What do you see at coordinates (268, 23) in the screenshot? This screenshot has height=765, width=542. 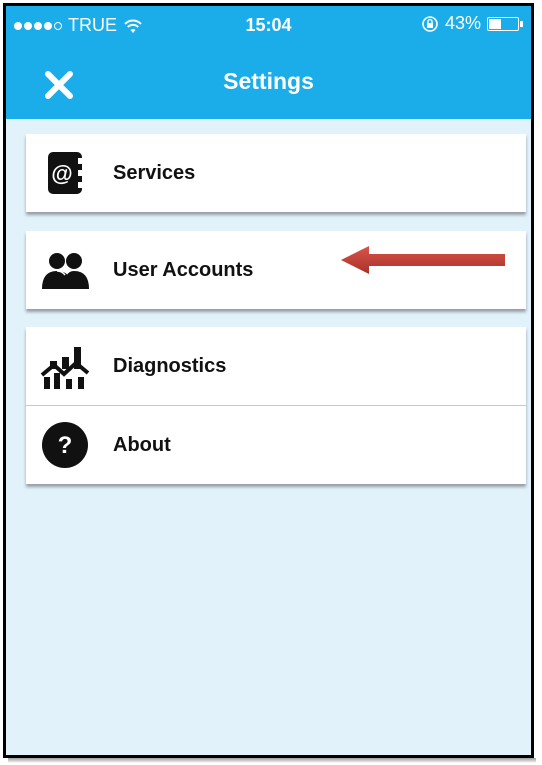 I see `status-bar: TRUE 15:04 43%` at bounding box center [268, 23].